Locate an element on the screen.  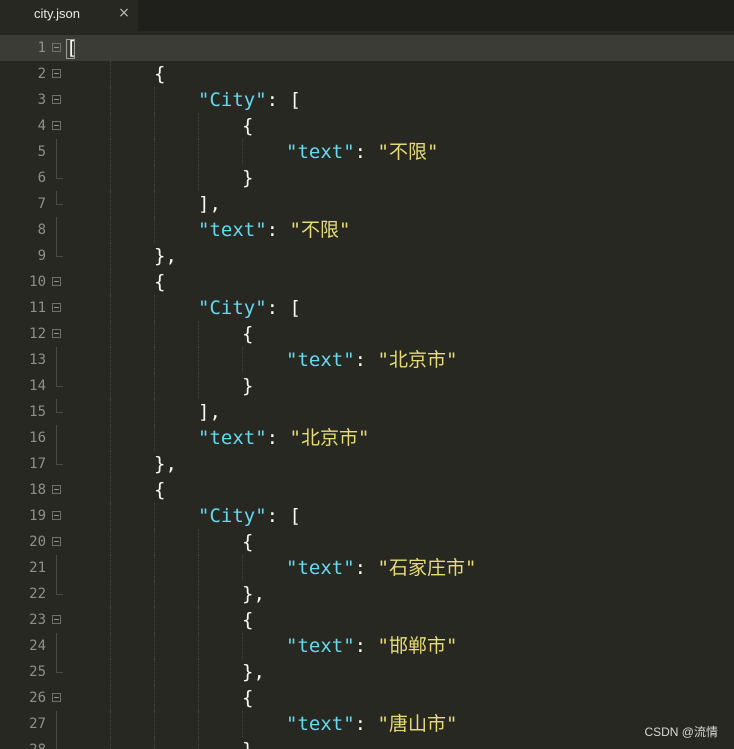
tab-city-json: city.json × is located at coordinates (69, 15).